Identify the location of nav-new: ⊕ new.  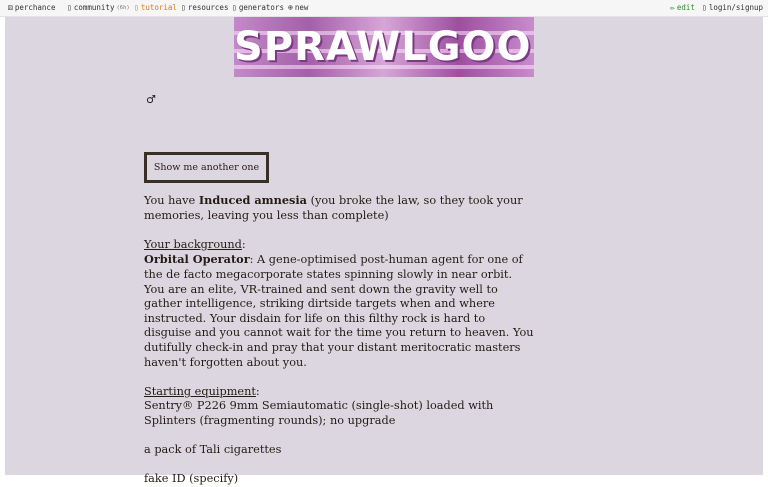
(298, 7).